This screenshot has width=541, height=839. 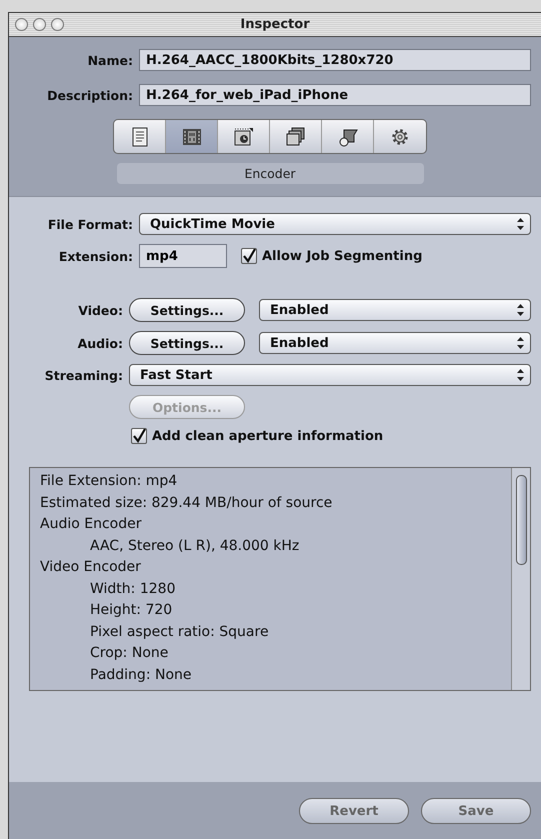 I want to click on field-label: Streaming:, so click(x=84, y=375).